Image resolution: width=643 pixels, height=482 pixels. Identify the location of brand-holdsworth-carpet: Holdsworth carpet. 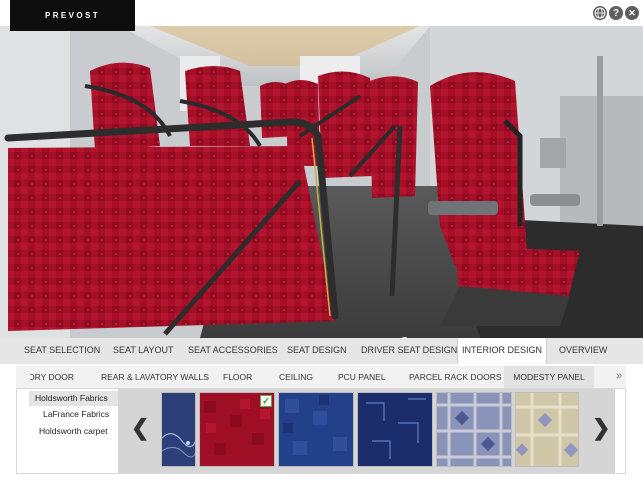
(80, 431).